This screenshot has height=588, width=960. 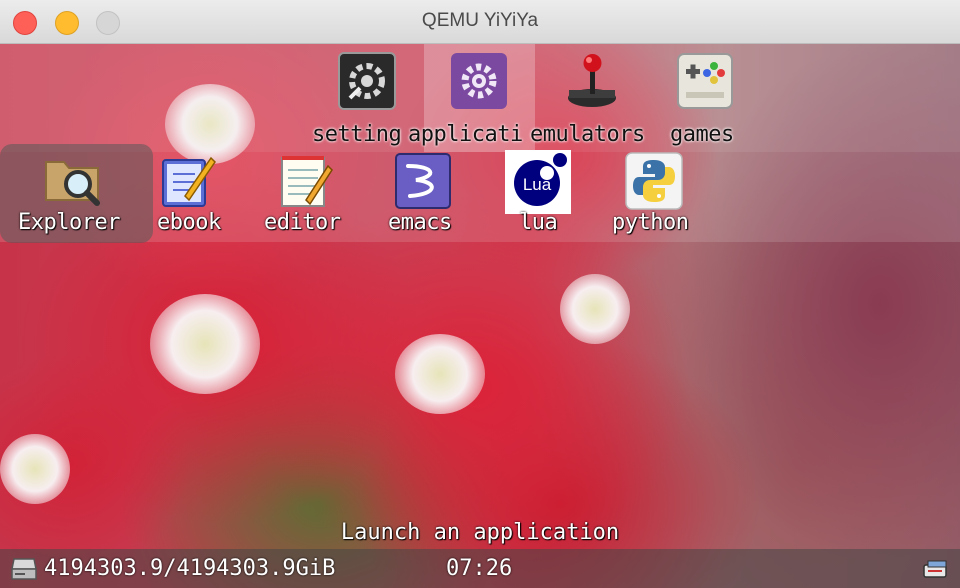 I want to click on disk-usage: 4194303.9/4194303.9GiB, so click(x=190, y=568).